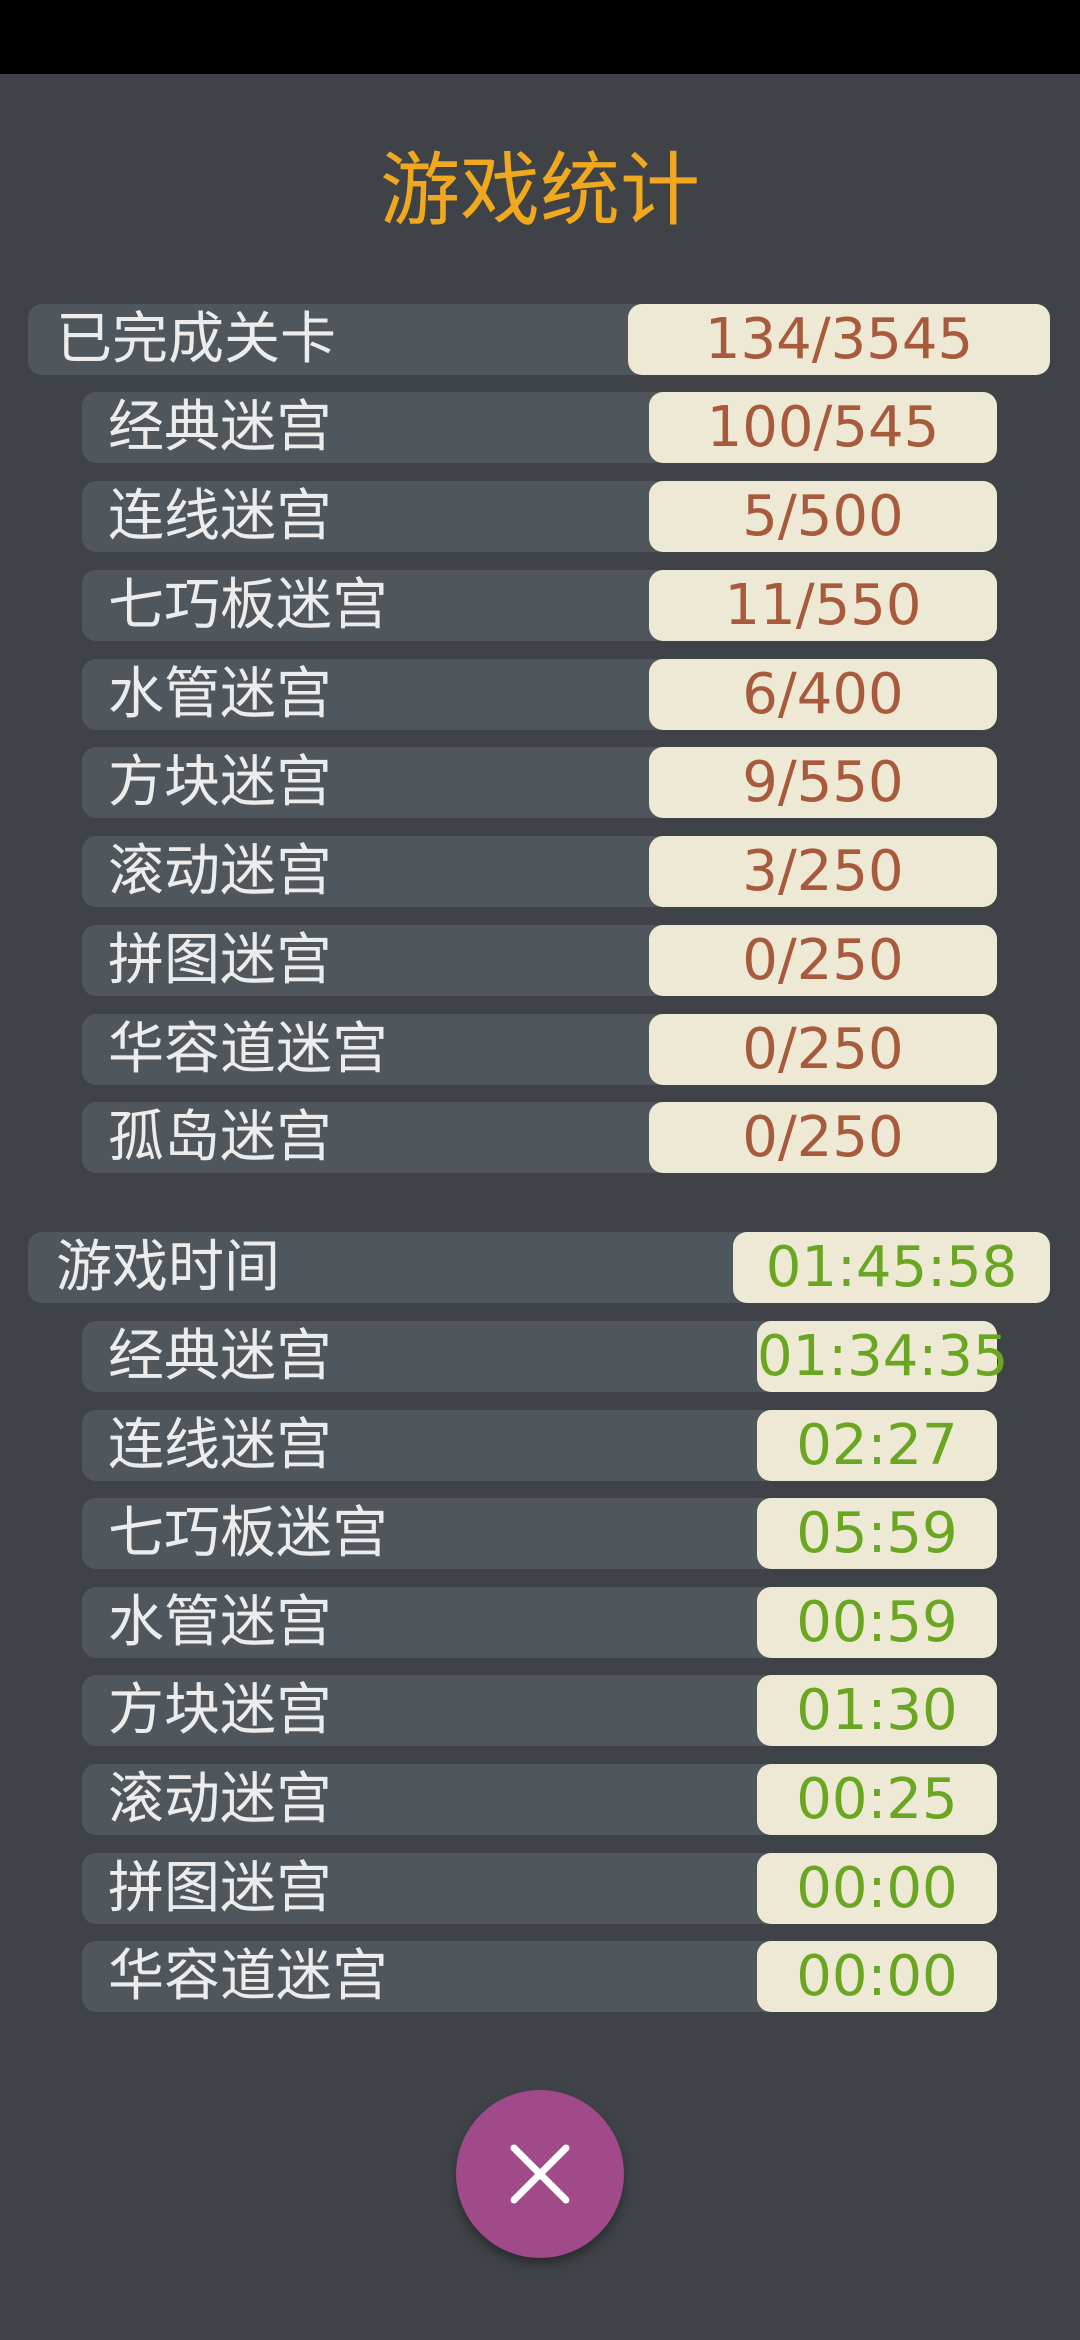 The height and width of the screenshot is (2340, 1080). What do you see at coordinates (539, 1049) in the screenshot?
I see `completed-row-huarong: 华容道迷宫 0/250` at bounding box center [539, 1049].